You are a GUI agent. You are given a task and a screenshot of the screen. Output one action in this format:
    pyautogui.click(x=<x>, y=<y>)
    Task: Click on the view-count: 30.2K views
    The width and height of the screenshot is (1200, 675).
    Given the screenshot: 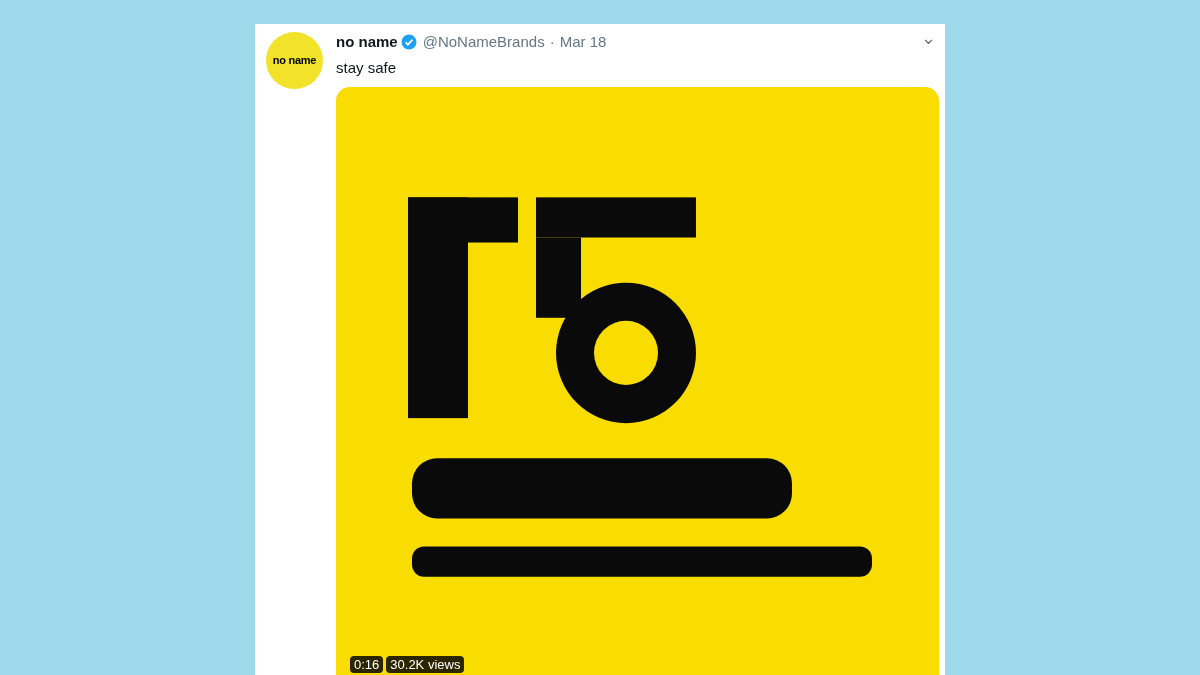 What is the action you would take?
    pyautogui.click(x=425, y=664)
    